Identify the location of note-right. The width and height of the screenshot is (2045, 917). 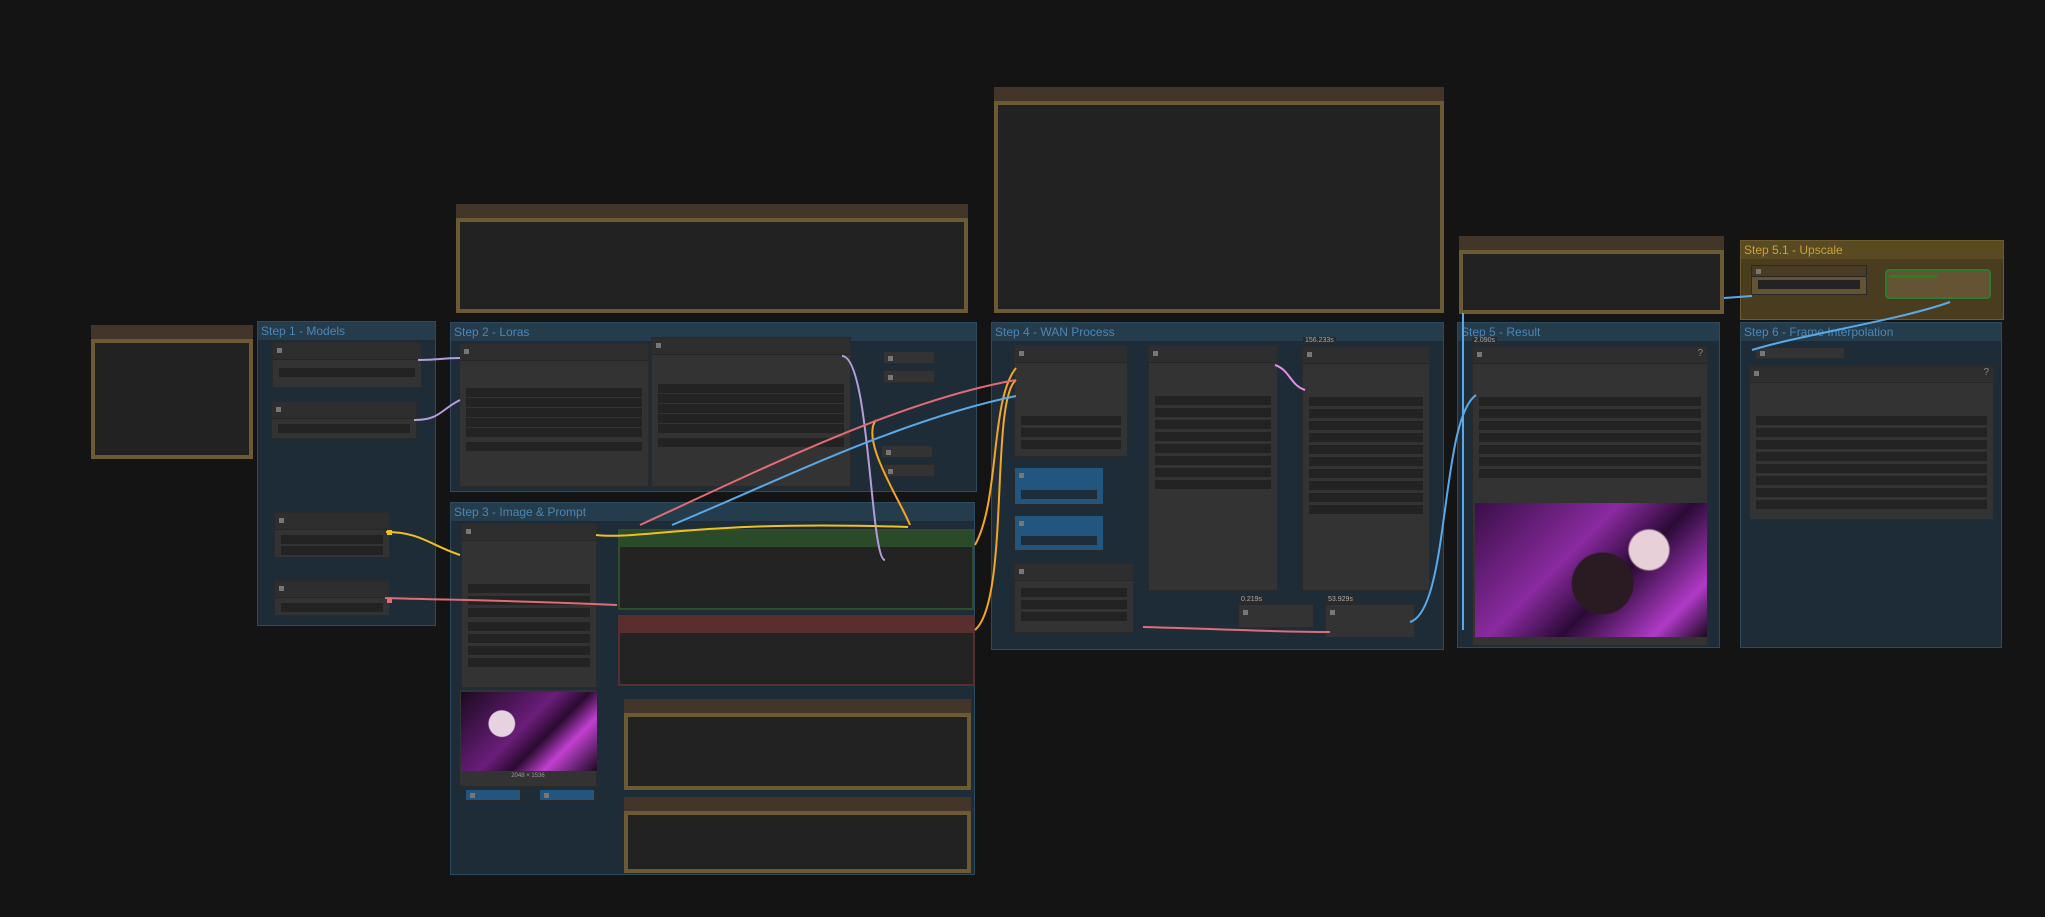
(1591, 275).